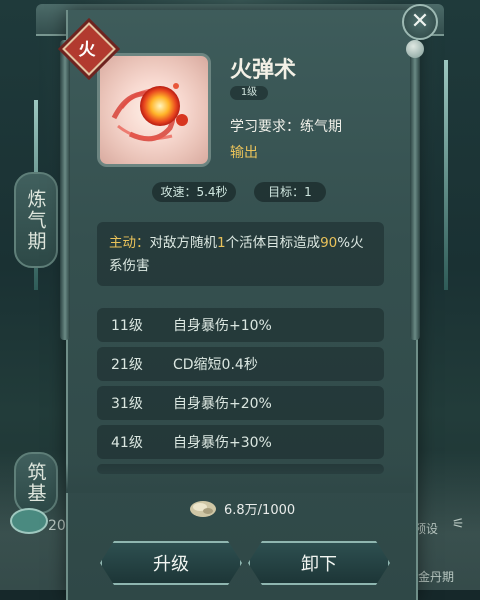 The width and height of the screenshot is (480, 600). Describe the element at coordinates (415, 49) in the screenshot. I see `pole-knob-right` at that location.